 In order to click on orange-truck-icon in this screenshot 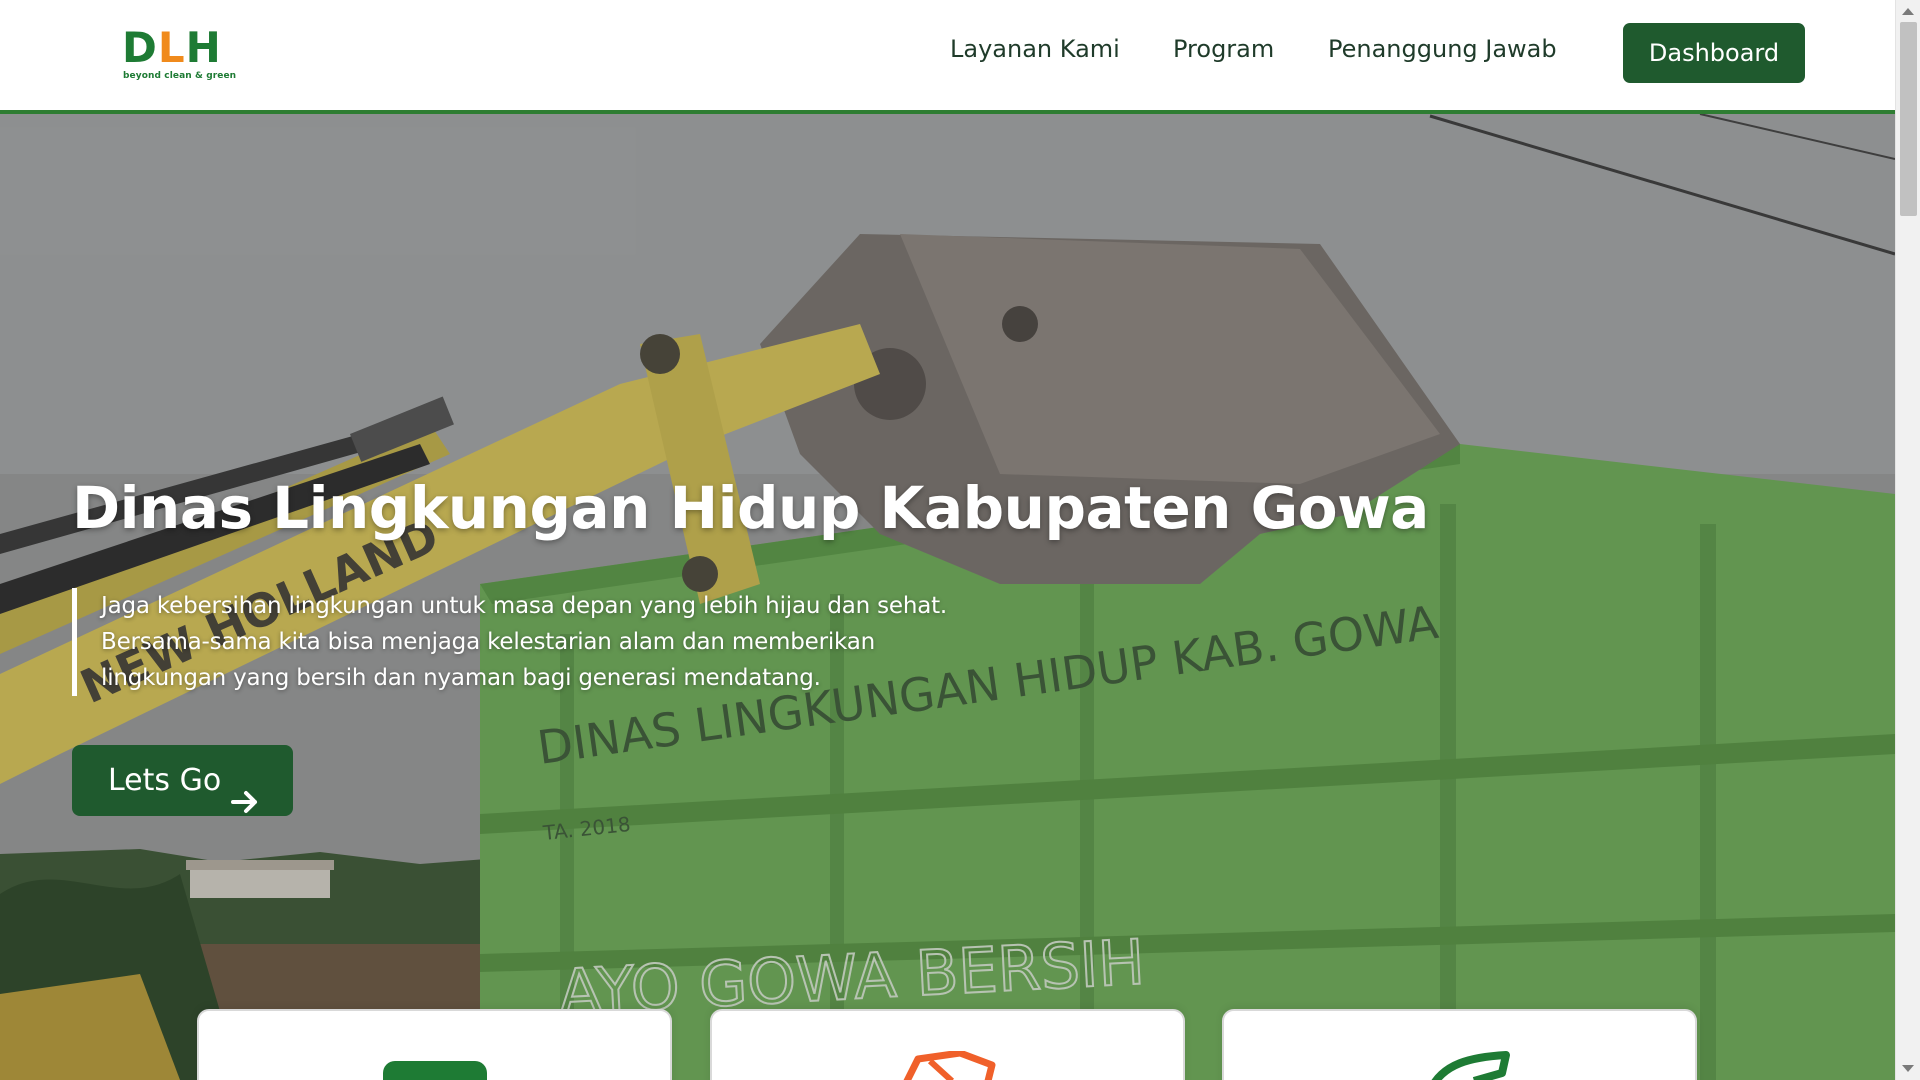, I will do `click(948, 1064)`.